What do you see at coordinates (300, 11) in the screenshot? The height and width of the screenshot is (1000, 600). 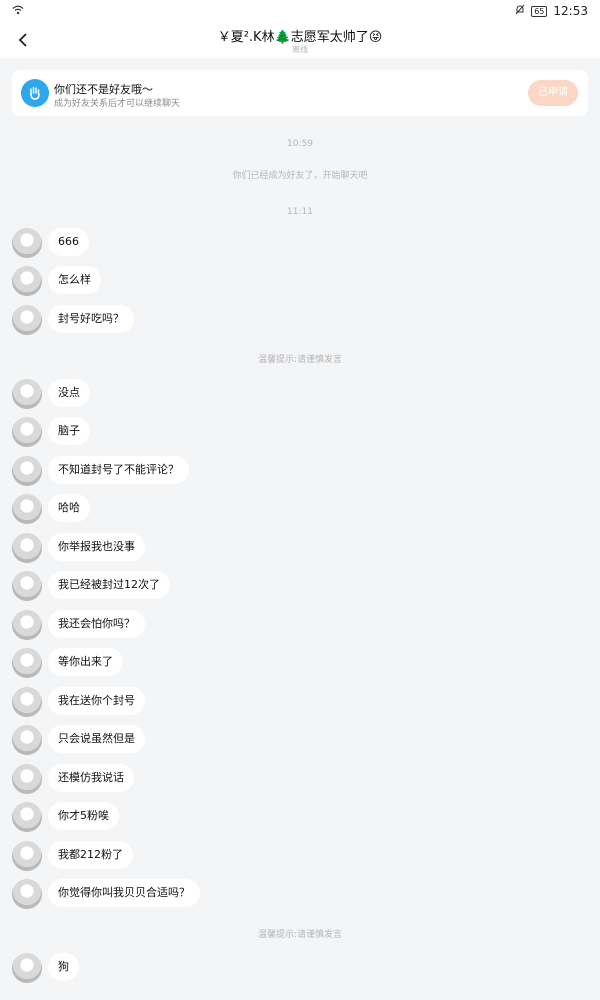 I see `status-bar: 65 12:53` at bounding box center [300, 11].